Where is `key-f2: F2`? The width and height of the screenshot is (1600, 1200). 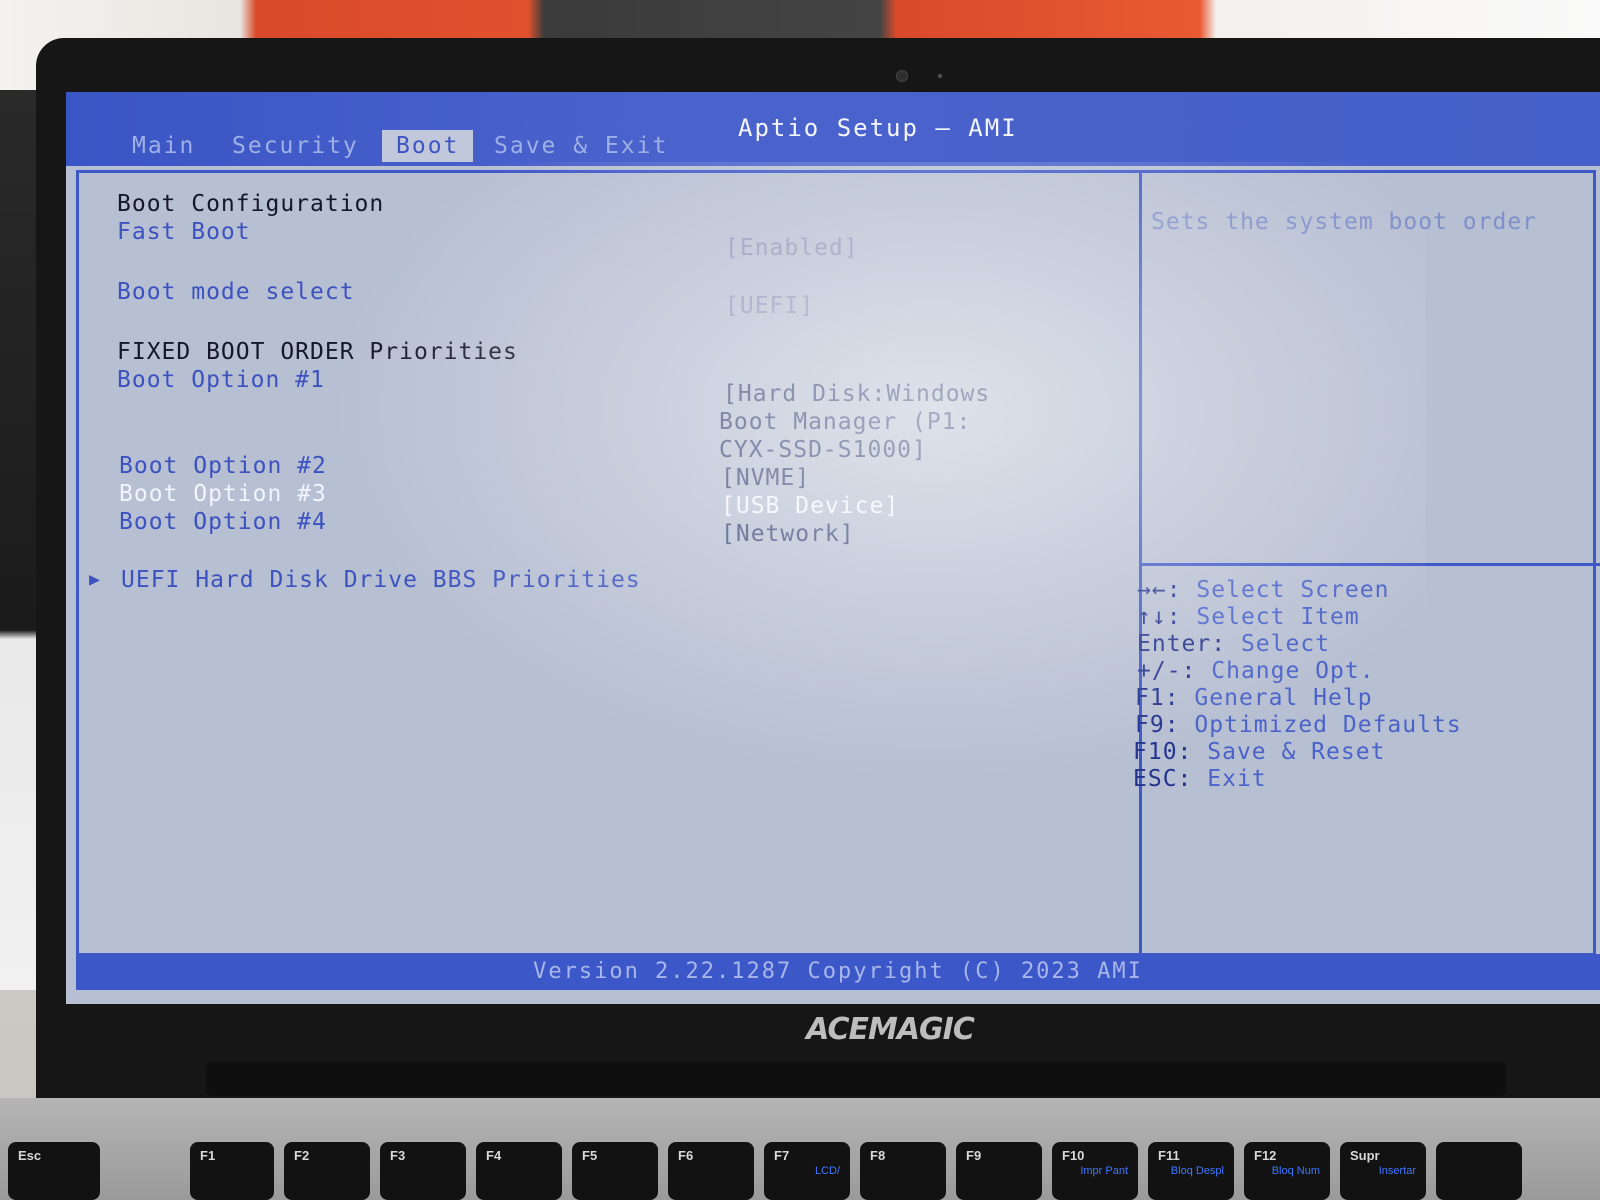
key-f2: F2 is located at coordinates (327, 1171).